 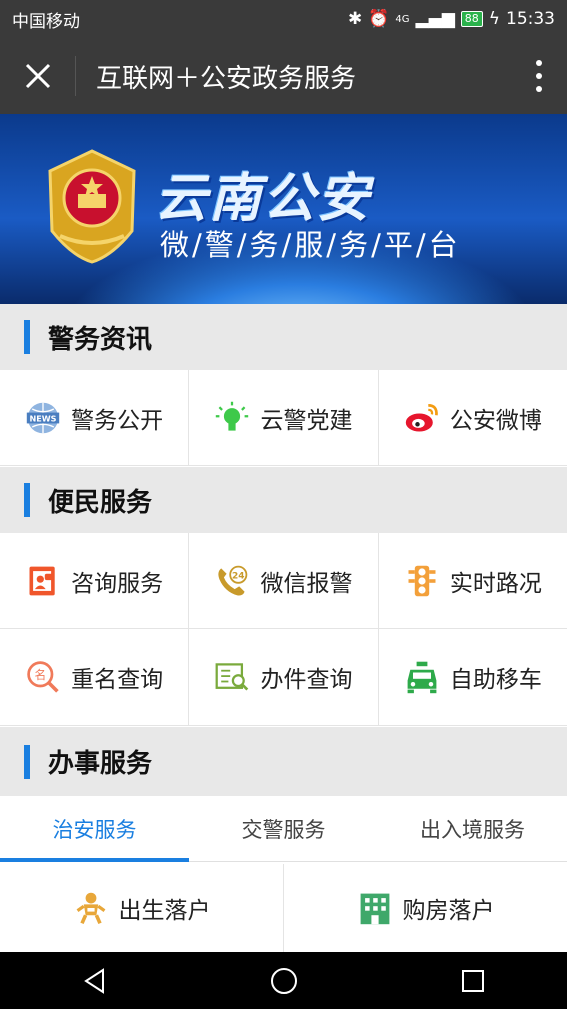 What do you see at coordinates (117, 583) in the screenshot?
I see `menu-item-label: 咨询服务` at bounding box center [117, 583].